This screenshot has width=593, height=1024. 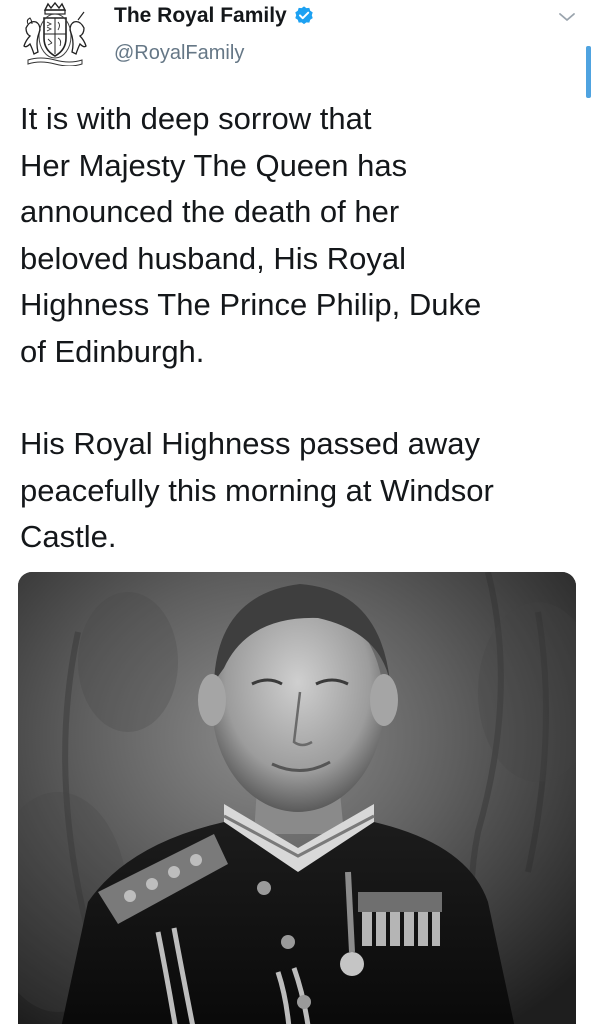 I want to click on display-name: The Royal Family, so click(x=200, y=16).